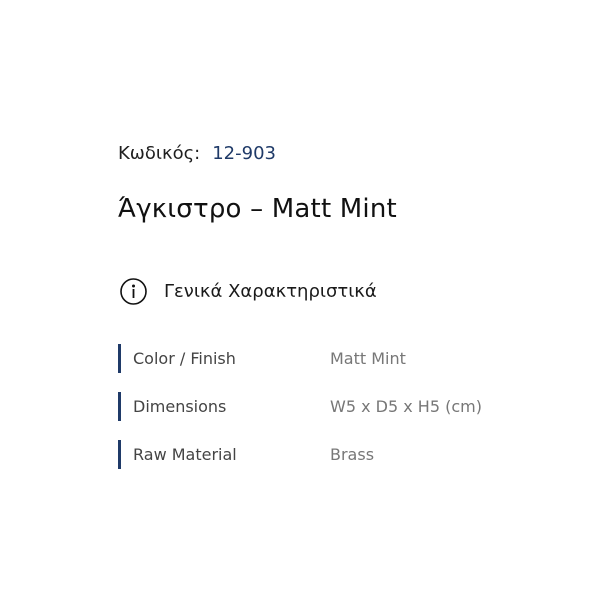 This screenshot has height=600, width=600. What do you see at coordinates (257, 209) in the screenshot?
I see `product-title: Άγκιστρο – Matt Mint` at bounding box center [257, 209].